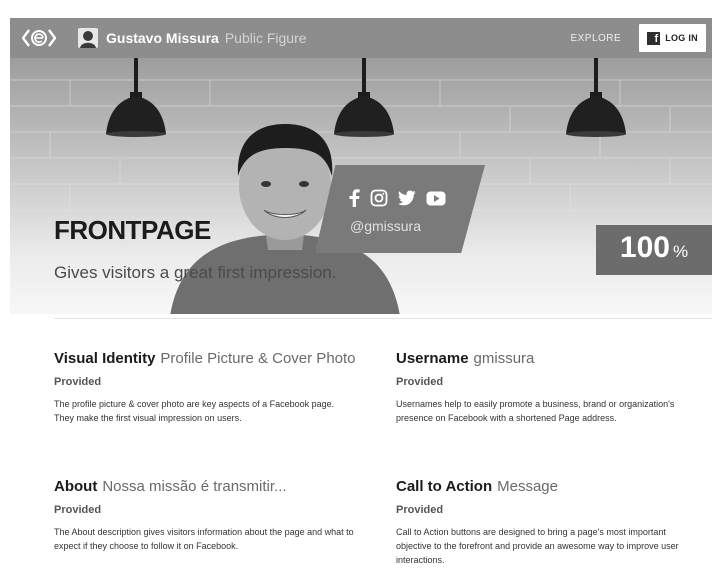 This screenshot has height=573, width=714. I want to click on facebook-icon, so click(354, 198).